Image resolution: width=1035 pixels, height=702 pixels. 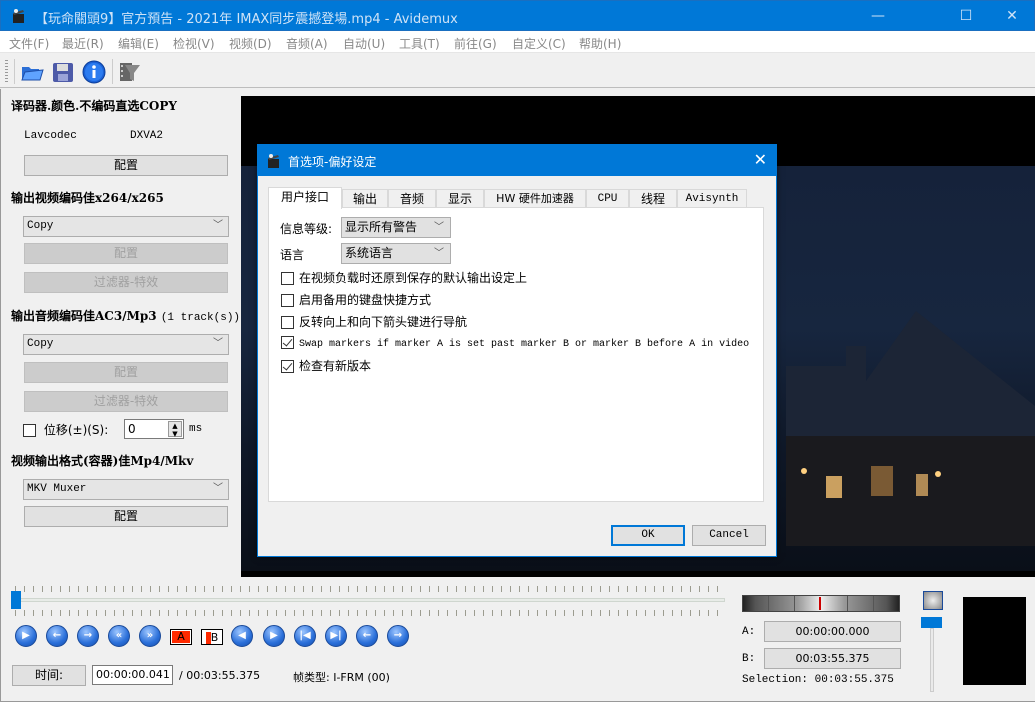 What do you see at coordinates (653, 198) in the screenshot?
I see `tab-threads: 线程` at bounding box center [653, 198].